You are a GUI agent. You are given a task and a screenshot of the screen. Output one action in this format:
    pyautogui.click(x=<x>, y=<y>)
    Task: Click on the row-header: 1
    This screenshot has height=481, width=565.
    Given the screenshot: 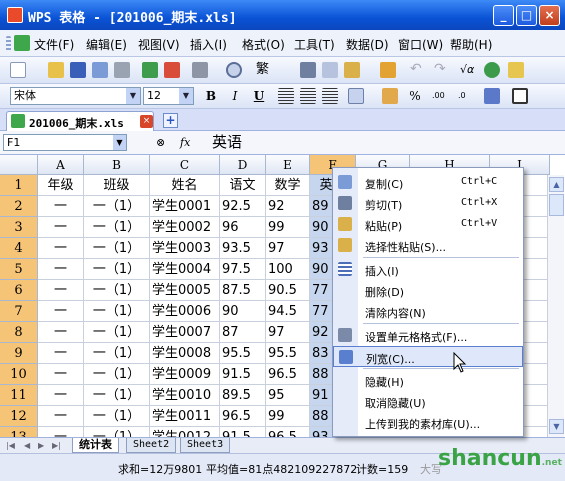 What is the action you would take?
    pyautogui.click(x=19, y=185)
    